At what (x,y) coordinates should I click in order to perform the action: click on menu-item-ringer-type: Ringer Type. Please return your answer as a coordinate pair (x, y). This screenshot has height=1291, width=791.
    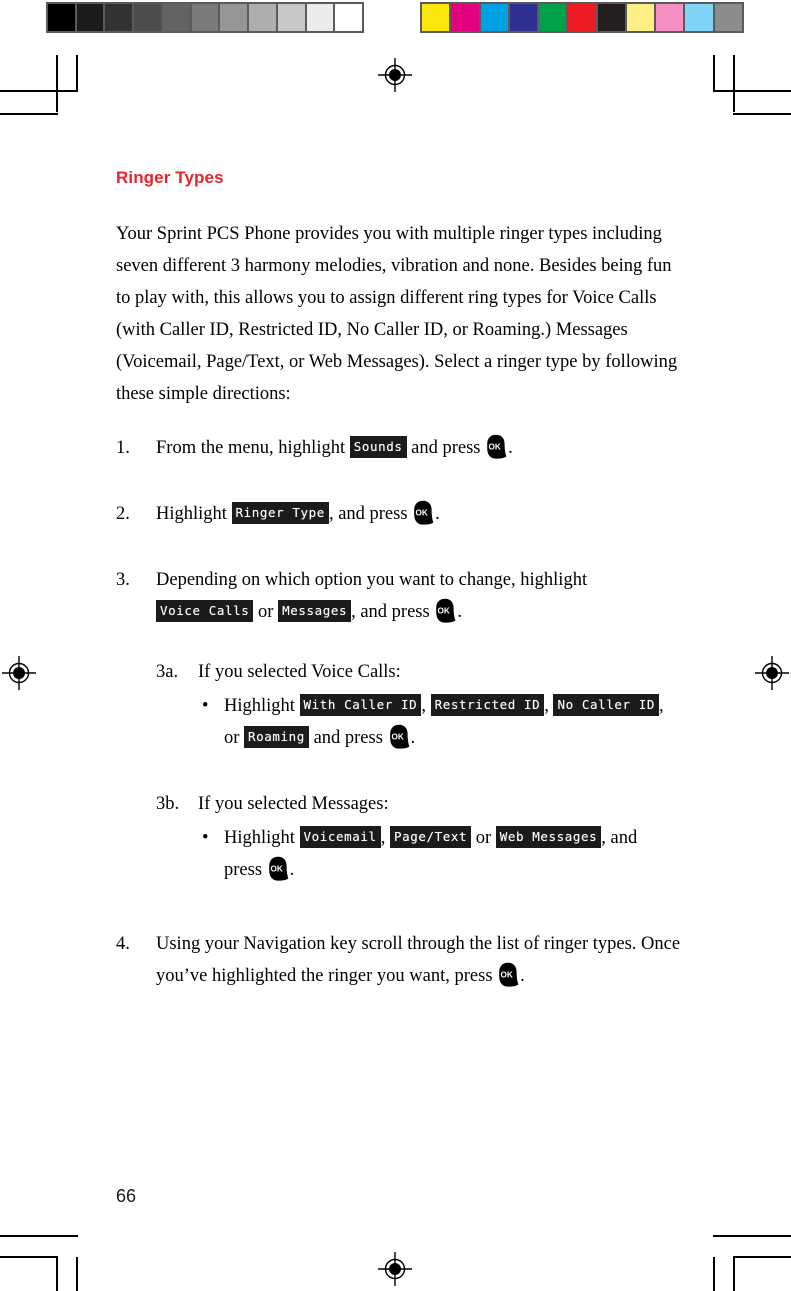
    Looking at the image, I should click on (280, 513).